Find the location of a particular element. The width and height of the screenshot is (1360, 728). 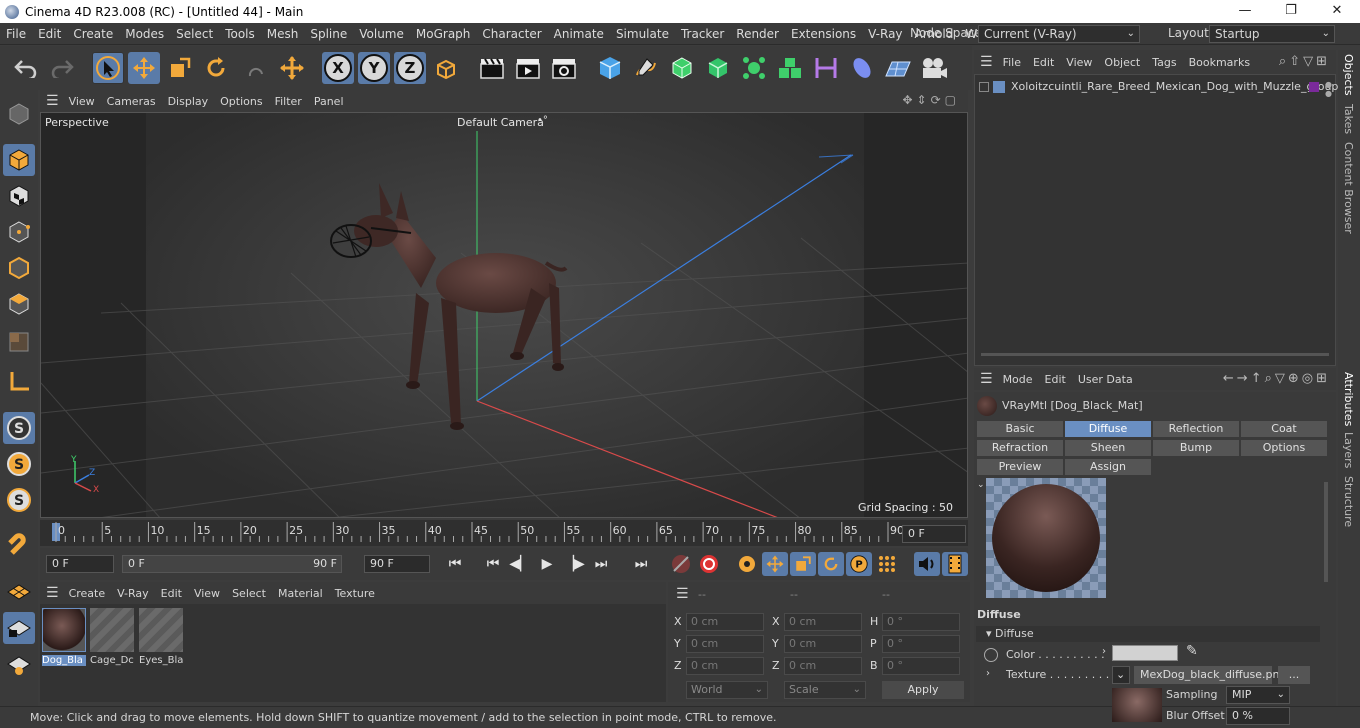

tab-assign: Assign is located at coordinates (1108, 467).